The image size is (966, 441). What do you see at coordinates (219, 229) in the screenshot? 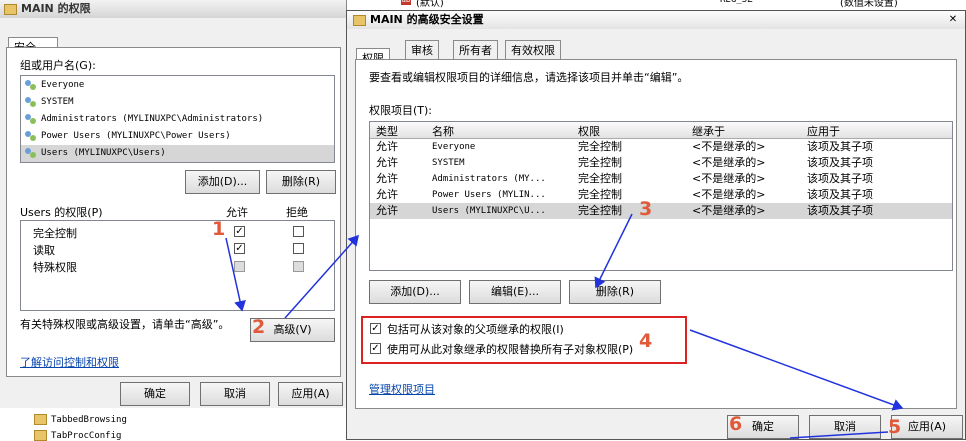
I see `step-number-1: 1` at bounding box center [219, 229].